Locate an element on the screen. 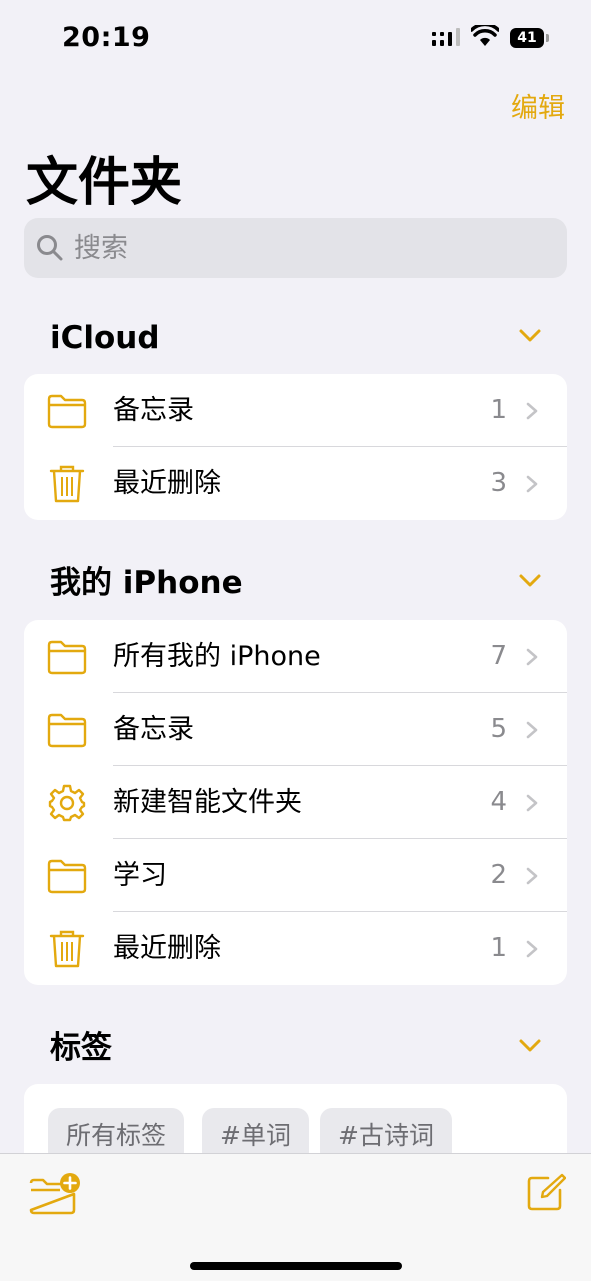 This screenshot has width=591, height=1281. folder-label: 新建智能文件夹 is located at coordinates (207, 802).